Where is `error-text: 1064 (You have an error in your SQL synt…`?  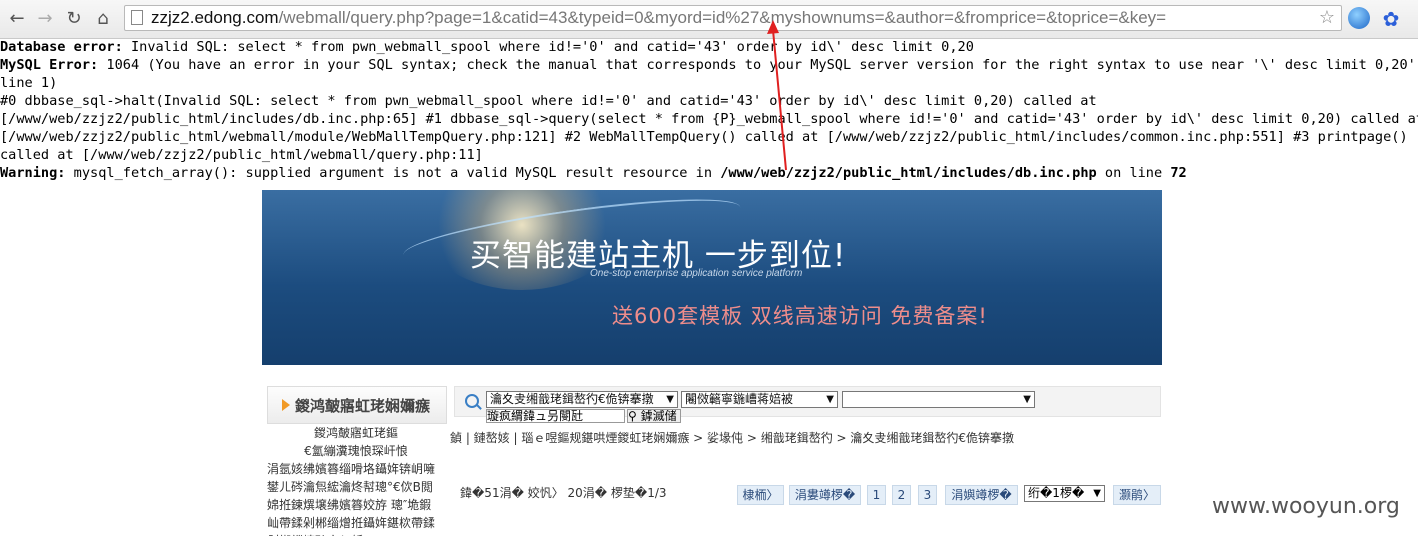 error-text: 1064 (You have an error in your SQL synt… is located at coordinates (758, 65).